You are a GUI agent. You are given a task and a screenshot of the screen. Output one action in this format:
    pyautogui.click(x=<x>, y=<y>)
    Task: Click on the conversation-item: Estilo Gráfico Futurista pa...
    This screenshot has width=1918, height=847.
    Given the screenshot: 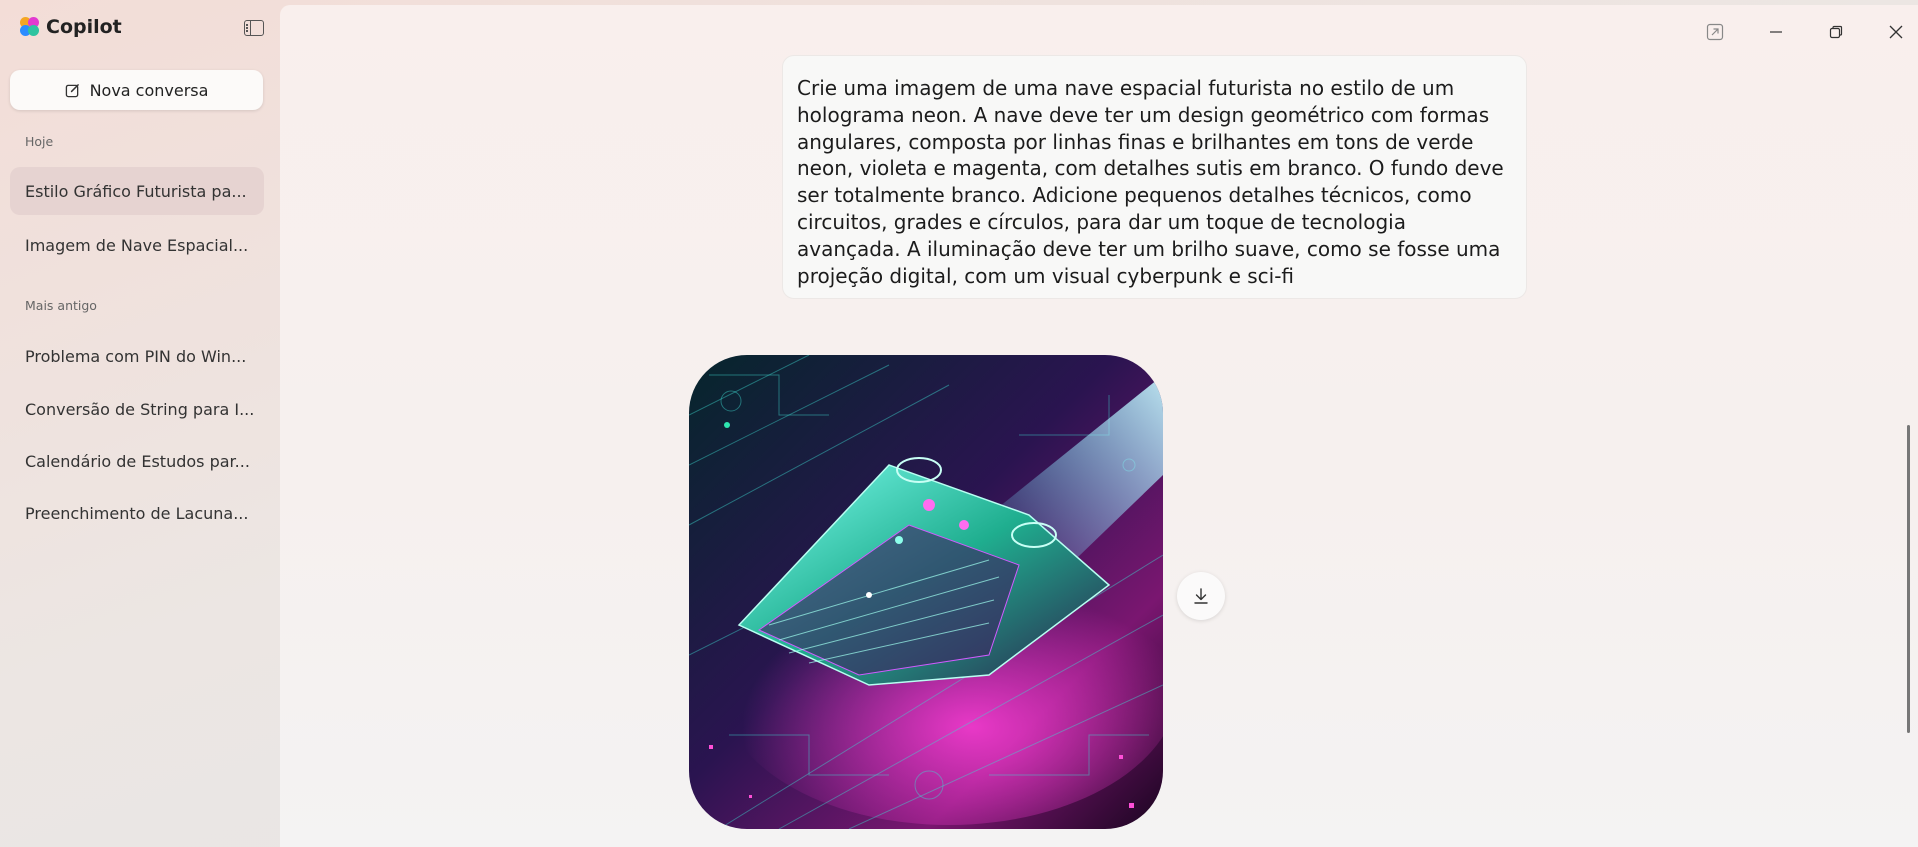 What is the action you would take?
    pyautogui.click(x=137, y=191)
    